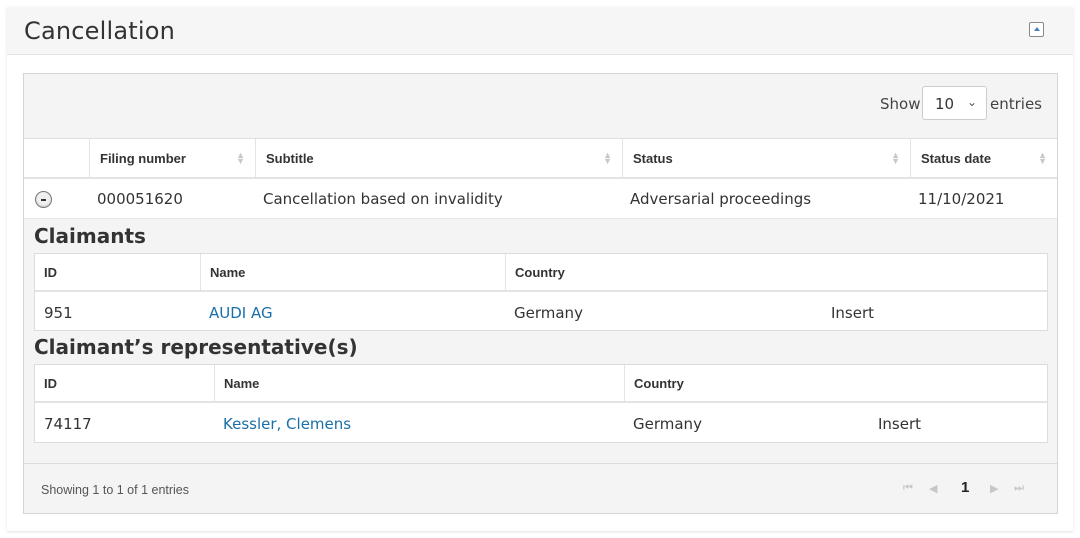  I want to click on panel-header: Cancellation, so click(540, 31).